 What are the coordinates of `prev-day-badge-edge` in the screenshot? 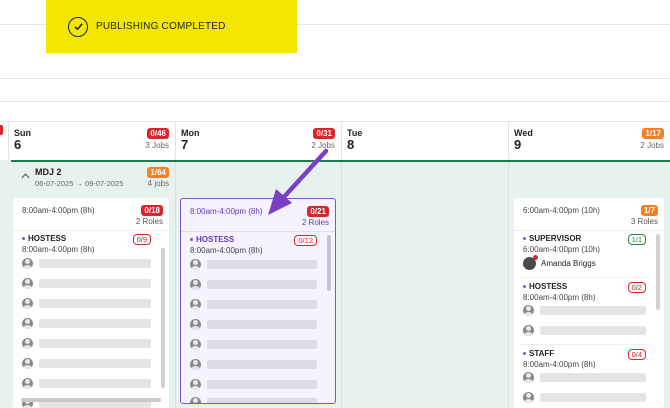 It's located at (1, 130).